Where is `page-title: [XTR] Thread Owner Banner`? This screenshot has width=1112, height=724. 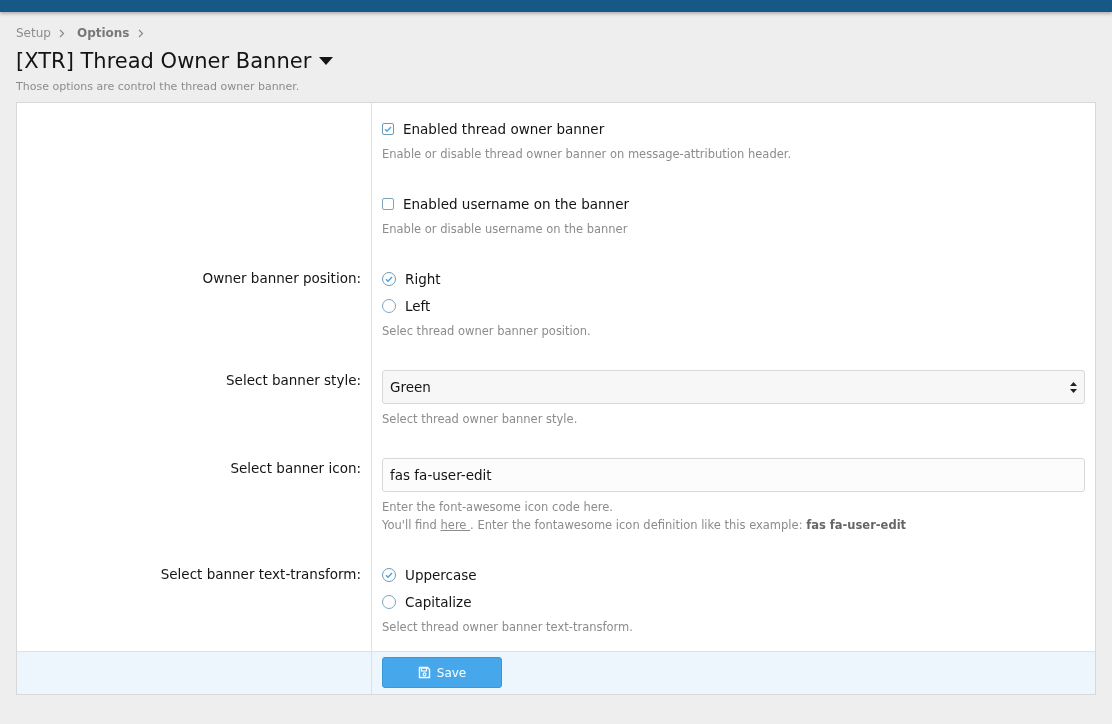 page-title: [XTR] Thread Owner Banner is located at coordinates (164, 61).